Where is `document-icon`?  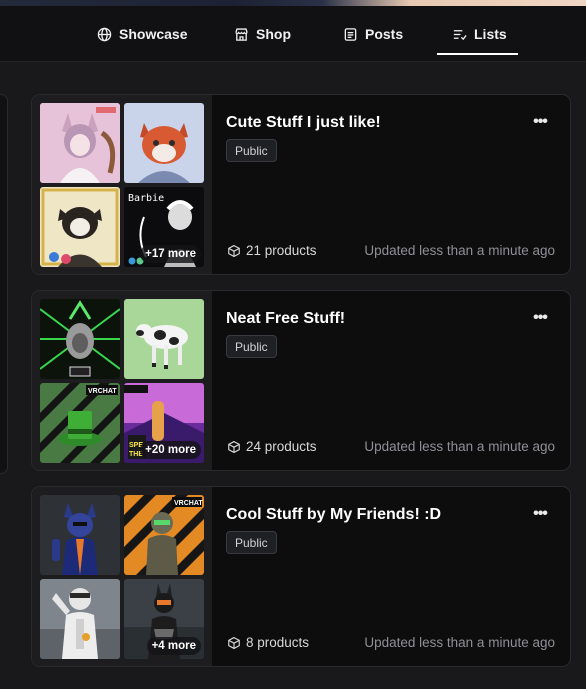
document-icon is located at coordinates (350, 34).